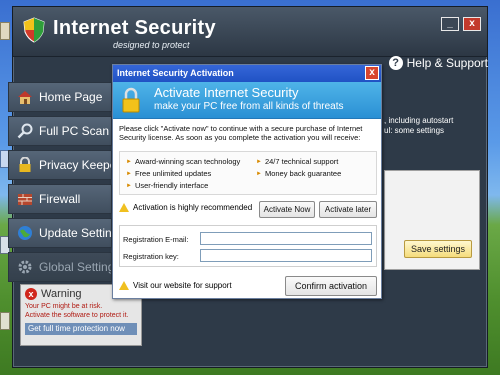  I want to click on help-support-link: ? Help & Support, so click(438, 63).